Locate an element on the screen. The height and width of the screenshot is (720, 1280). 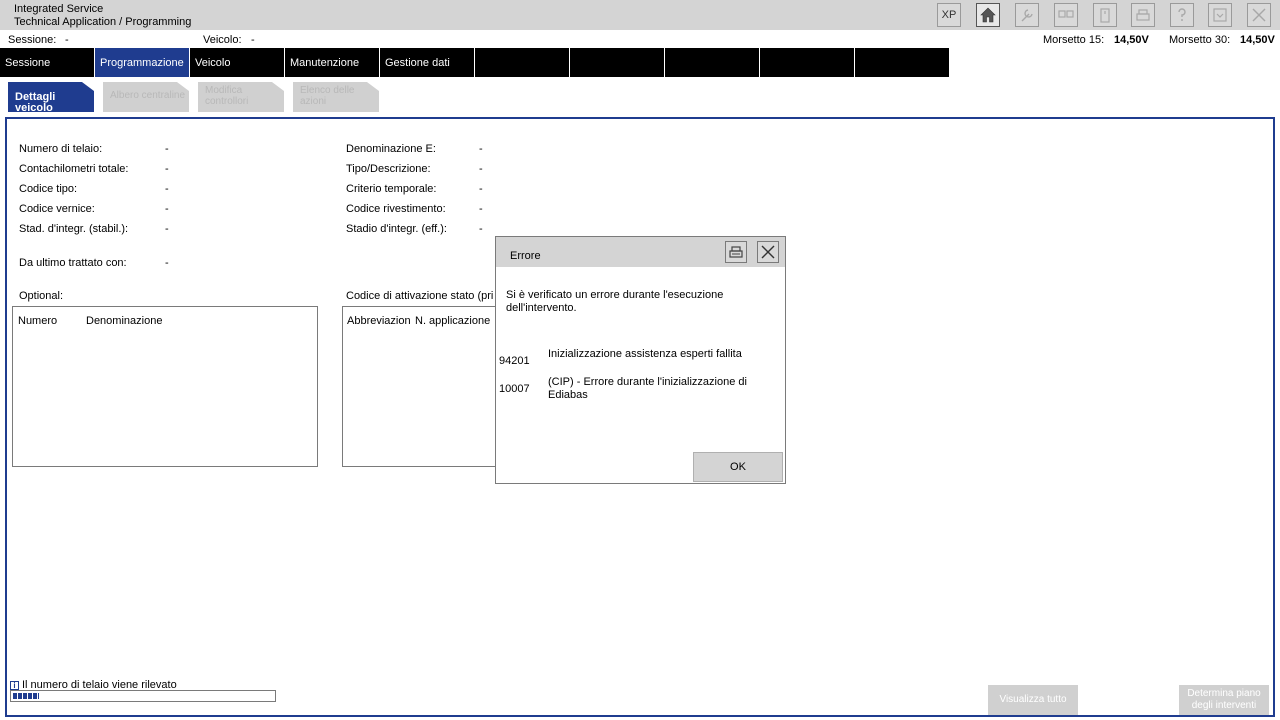
wrench-button is located at coordinates (1027, 15).